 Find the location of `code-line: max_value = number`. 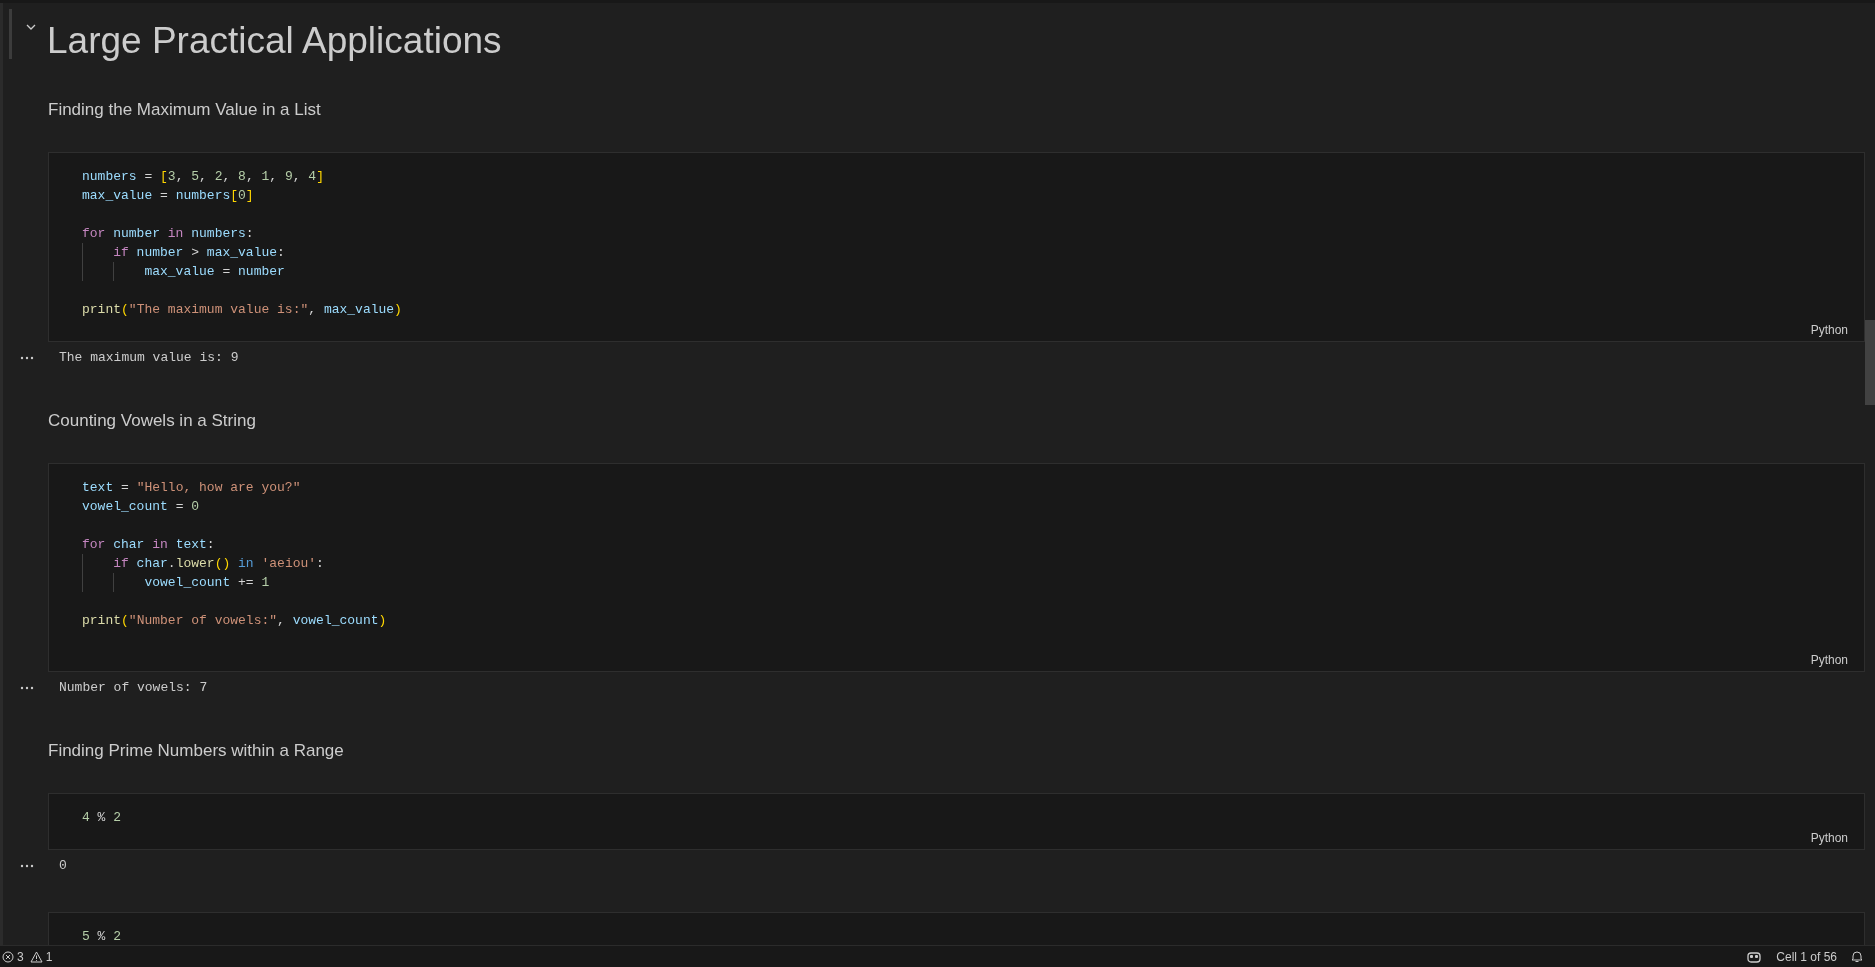

code-line: max_value = number is located at coordinates (214, 271).